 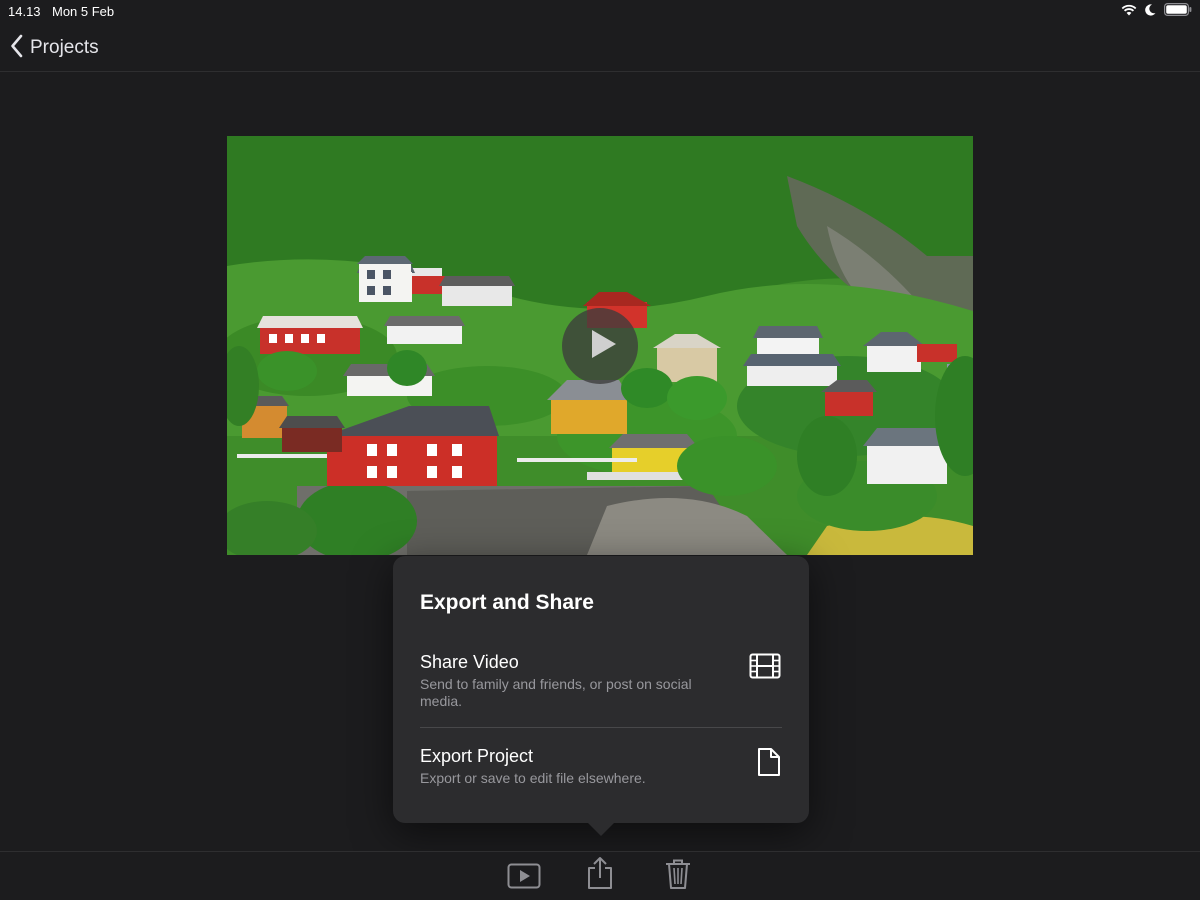 I want to click on play-project-button, so click(x=524, y=878).